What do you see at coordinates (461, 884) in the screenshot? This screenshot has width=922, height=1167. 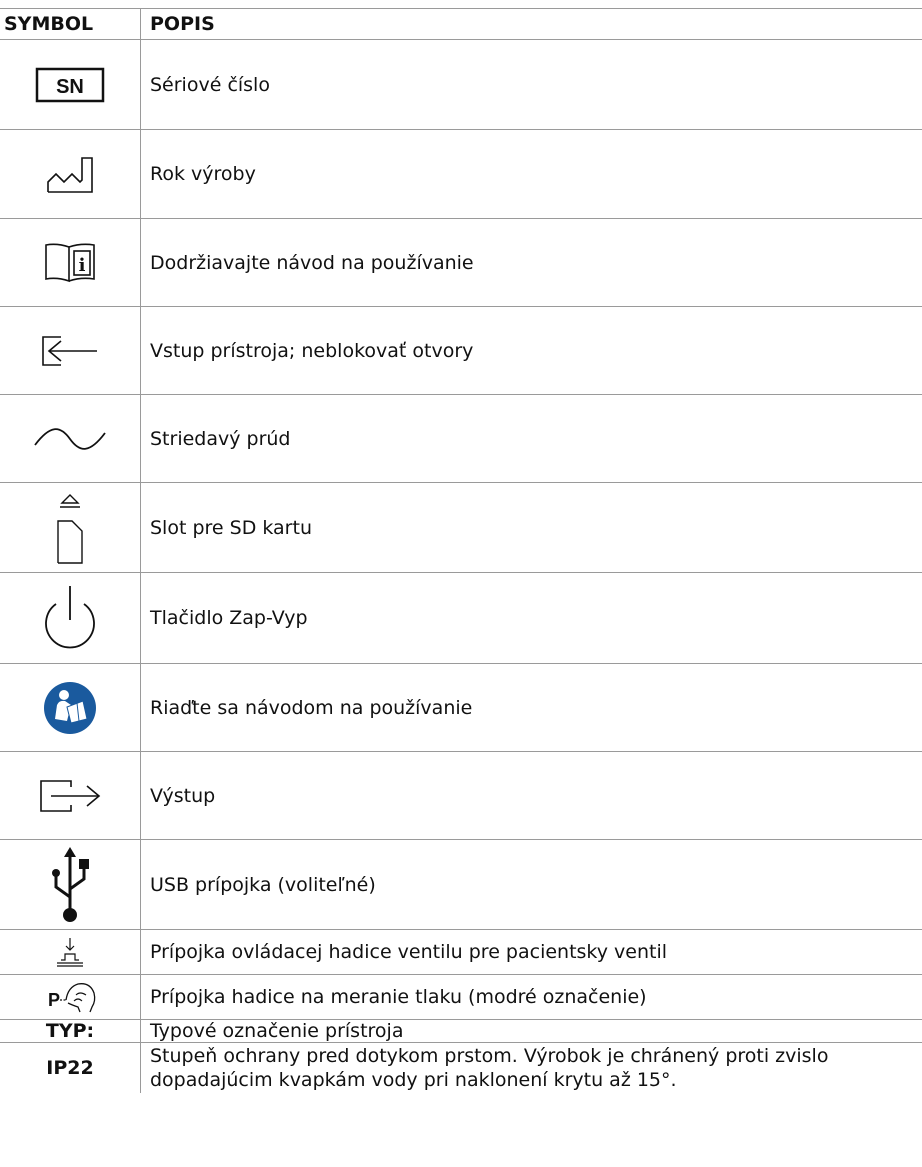 I see `table-row: USB prípojka (voliteľné)` at bounding box center [461, 884].